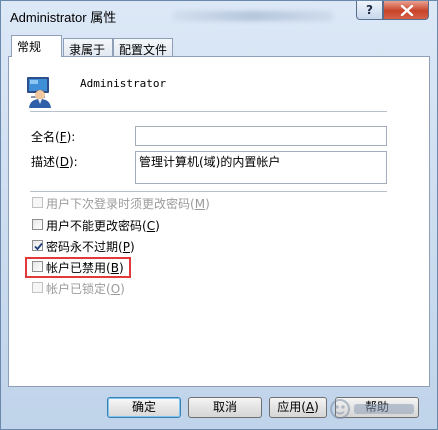 Image resolution: width=438 pixels, height=430 pixels. I want to click on ok-button: 确定, so click(144, 407).